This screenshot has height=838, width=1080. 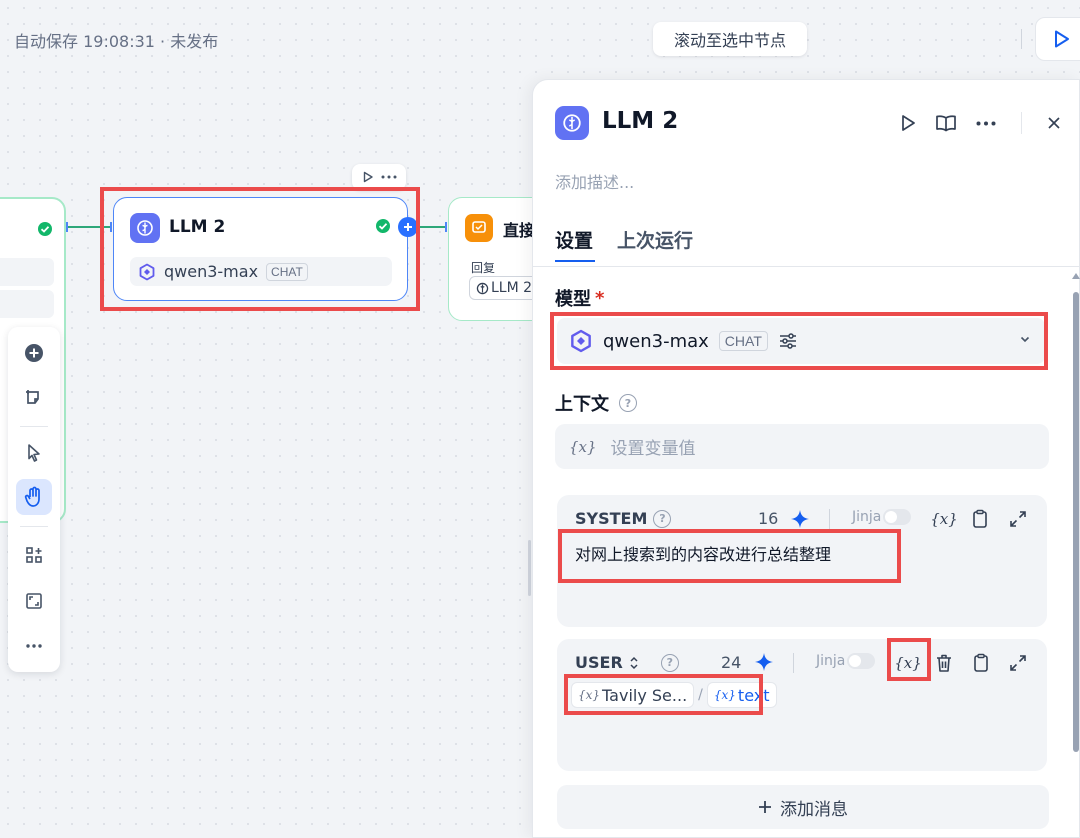 I want to click on run-workflow-button, so click(x=1057, y=39).